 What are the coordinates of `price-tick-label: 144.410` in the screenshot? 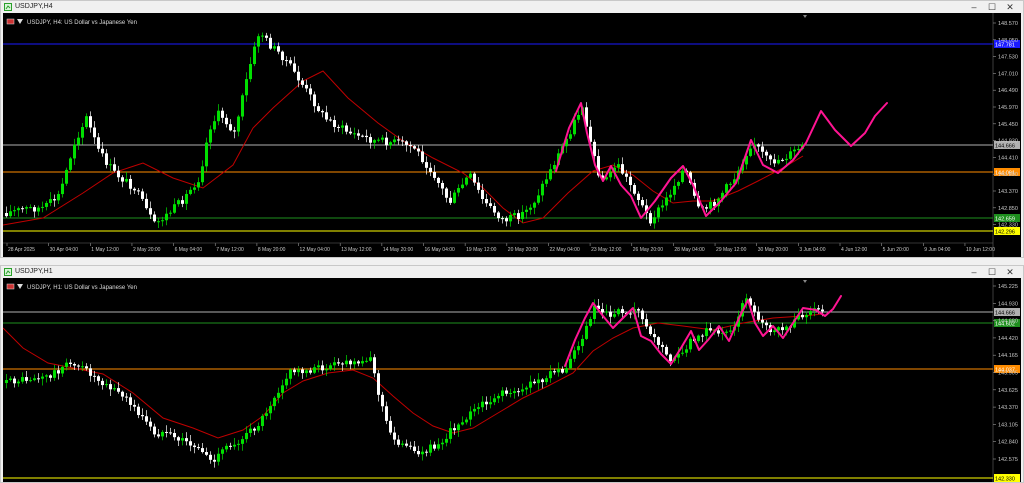 It's located at (1008, 158).